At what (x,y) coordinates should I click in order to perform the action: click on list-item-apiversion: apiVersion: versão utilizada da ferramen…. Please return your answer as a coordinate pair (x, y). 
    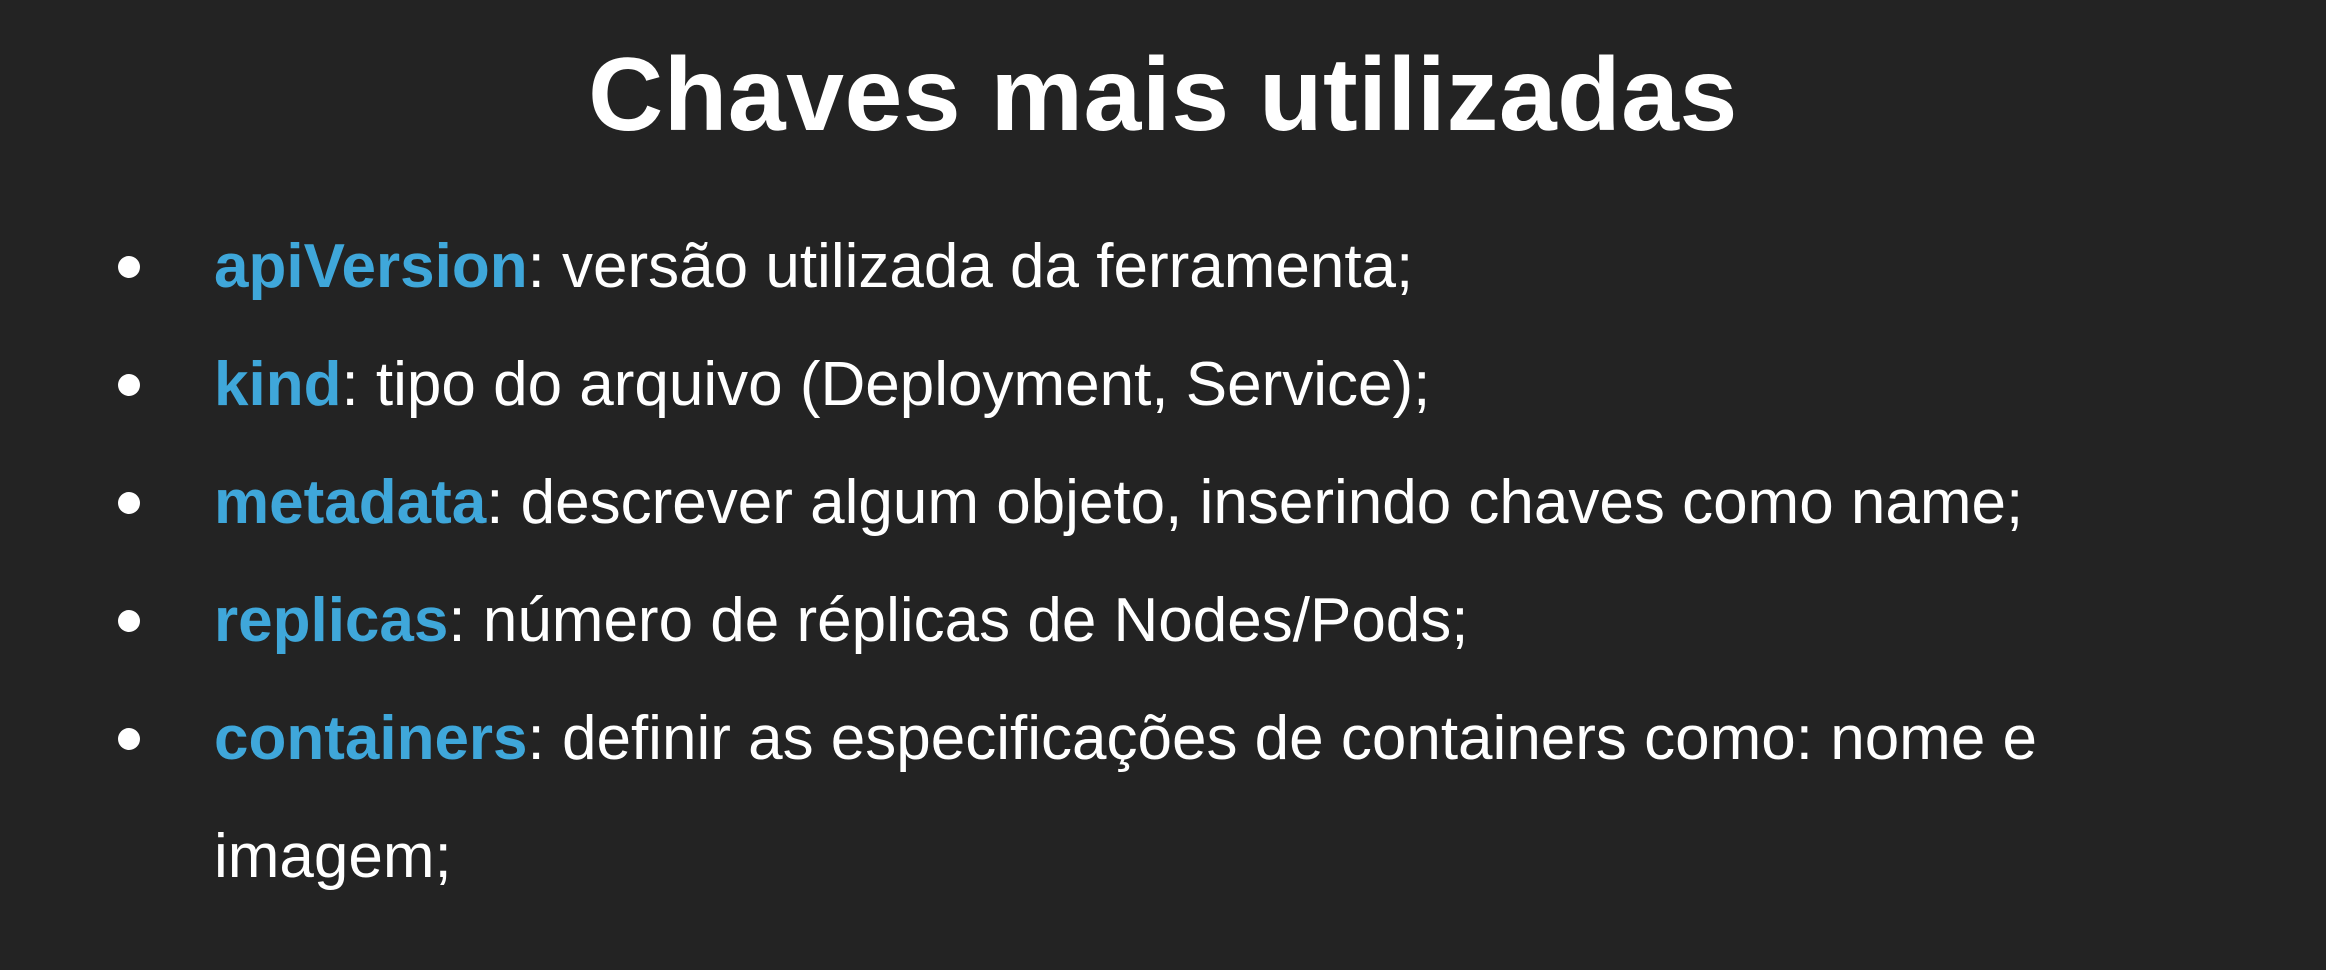
    Looking at the image, I should click on (1200, 267).